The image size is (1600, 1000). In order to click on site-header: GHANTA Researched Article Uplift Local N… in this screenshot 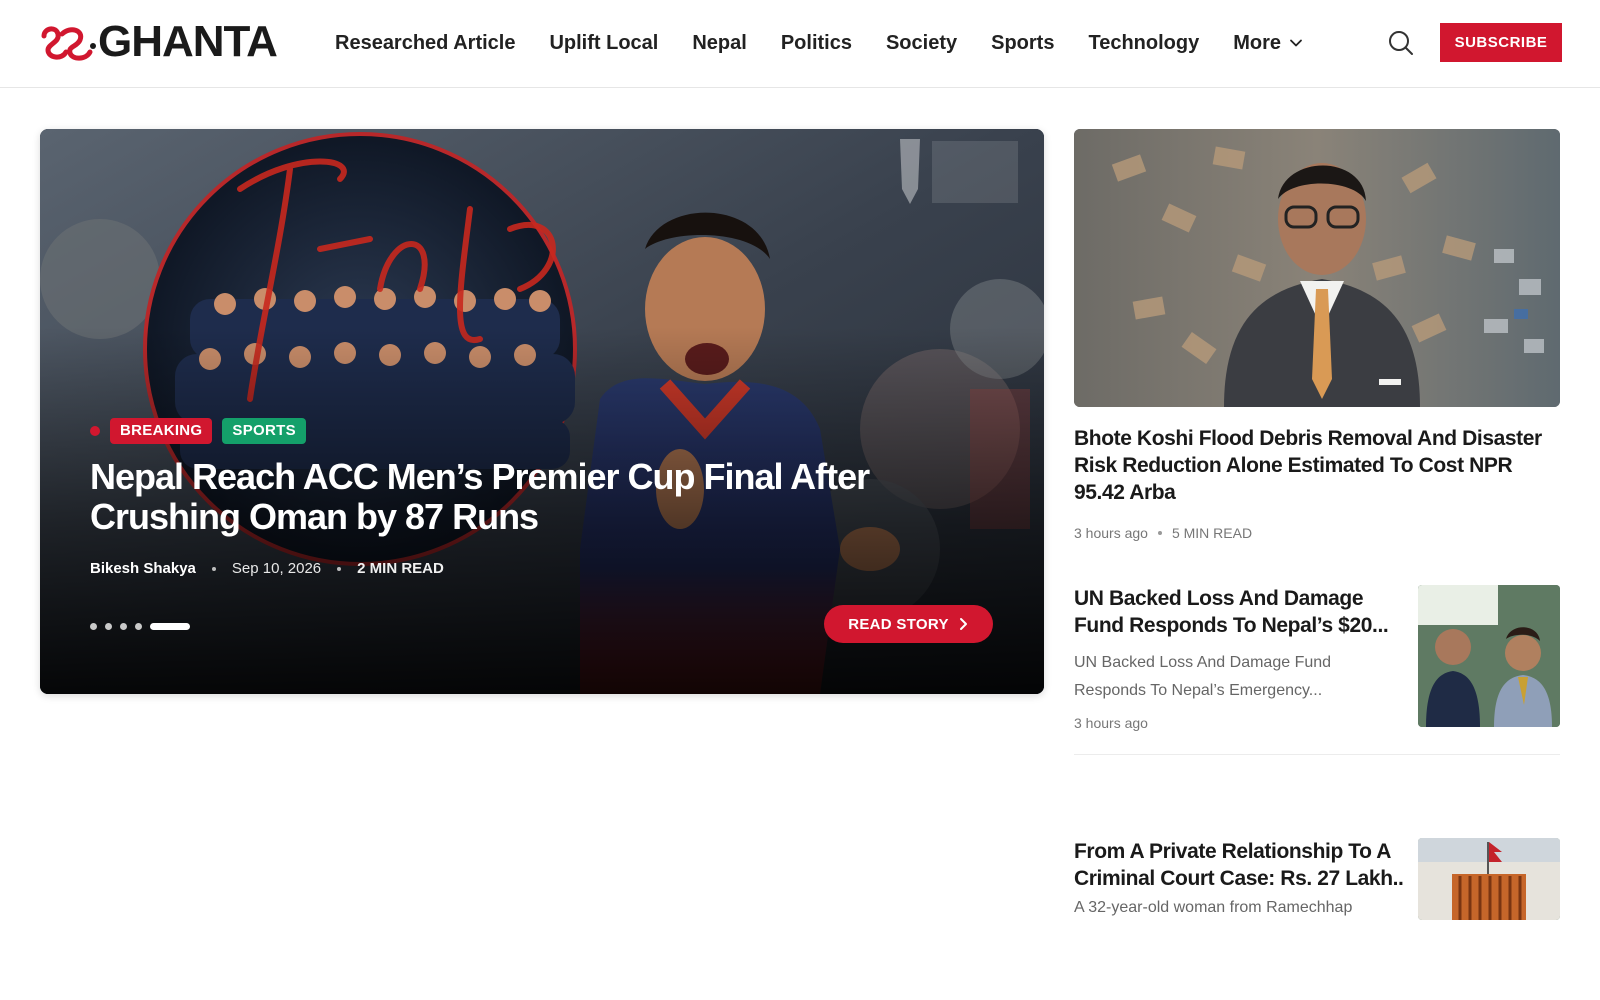, I will do `click(800, 44)`.